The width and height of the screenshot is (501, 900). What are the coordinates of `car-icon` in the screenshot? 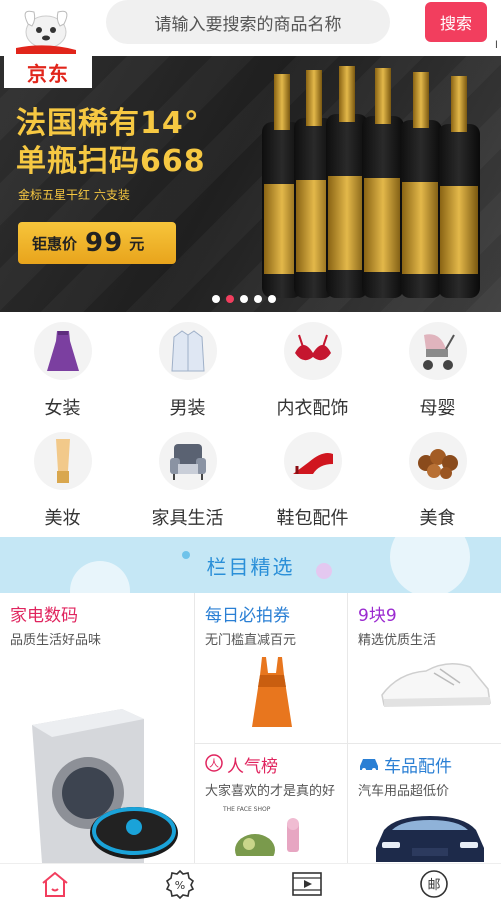 It's located at (369, 765).